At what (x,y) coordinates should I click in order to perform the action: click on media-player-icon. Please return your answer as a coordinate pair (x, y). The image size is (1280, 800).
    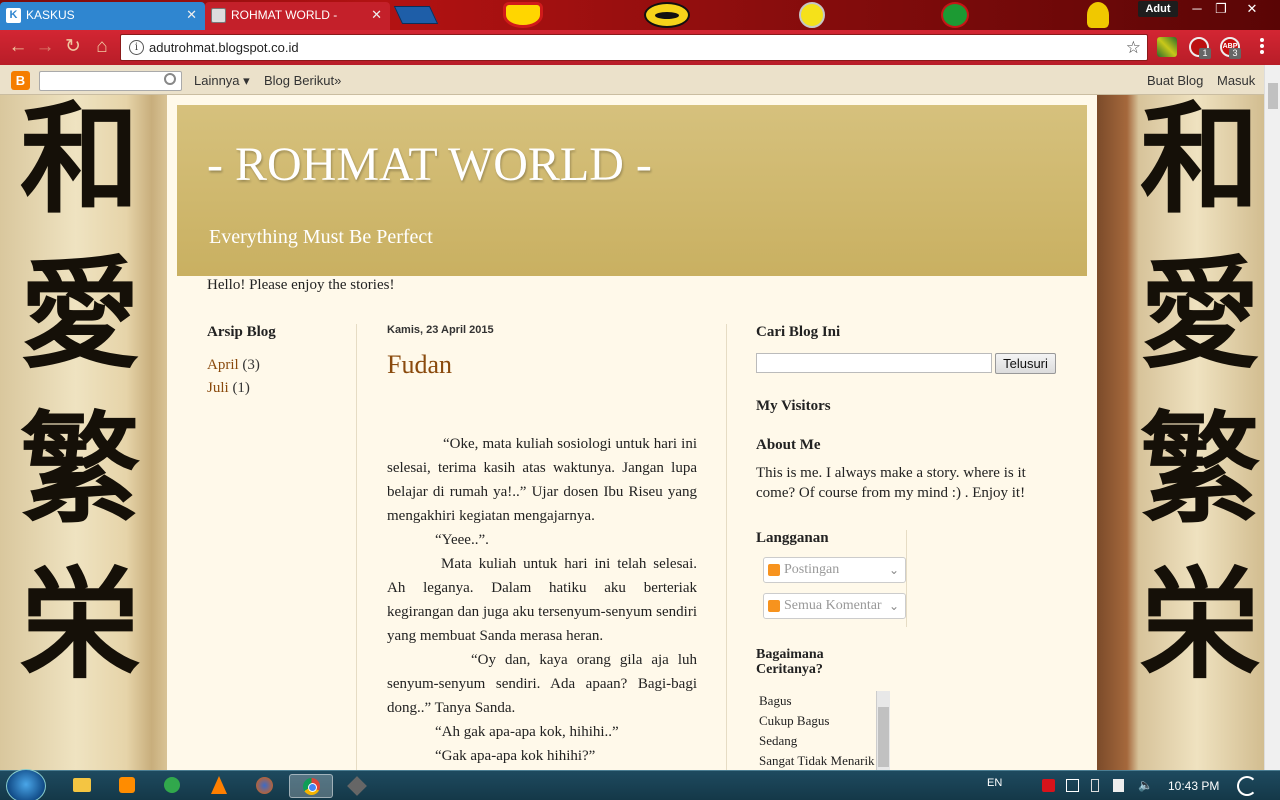
    Looking at the image, I should click on (127, 786).